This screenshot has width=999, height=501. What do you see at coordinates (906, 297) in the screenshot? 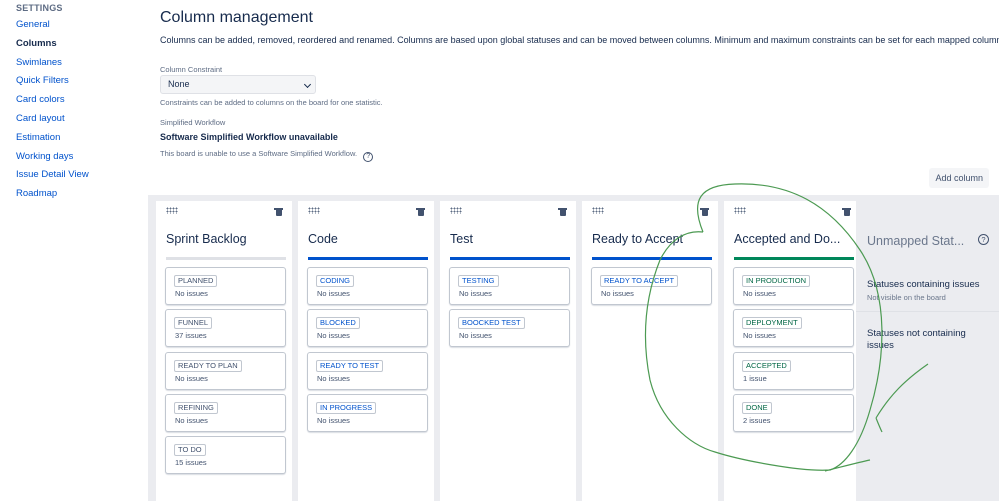
I see `statuses-containing-issues-subtitle: Not visible on the board` at bounding box center [906, 297].